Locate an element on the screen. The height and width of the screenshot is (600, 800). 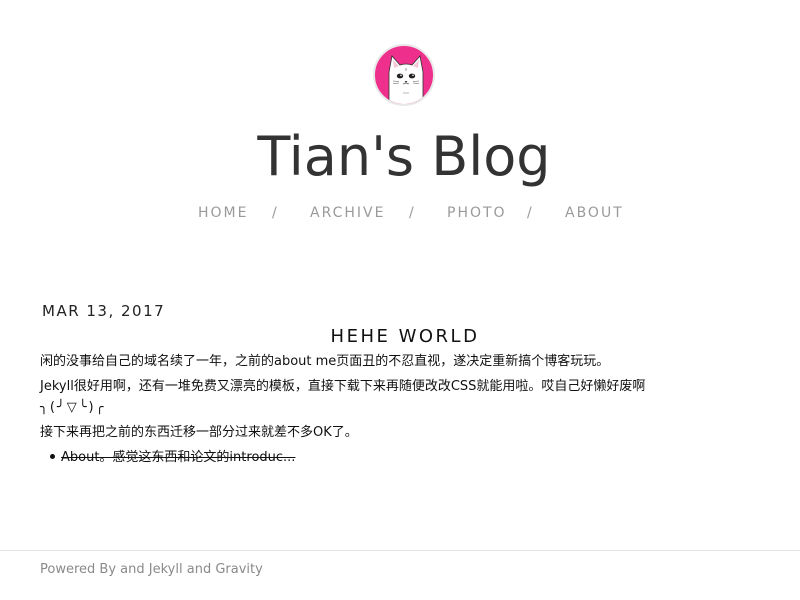
cat-avatar-icon is located at coordinates (406, 79).